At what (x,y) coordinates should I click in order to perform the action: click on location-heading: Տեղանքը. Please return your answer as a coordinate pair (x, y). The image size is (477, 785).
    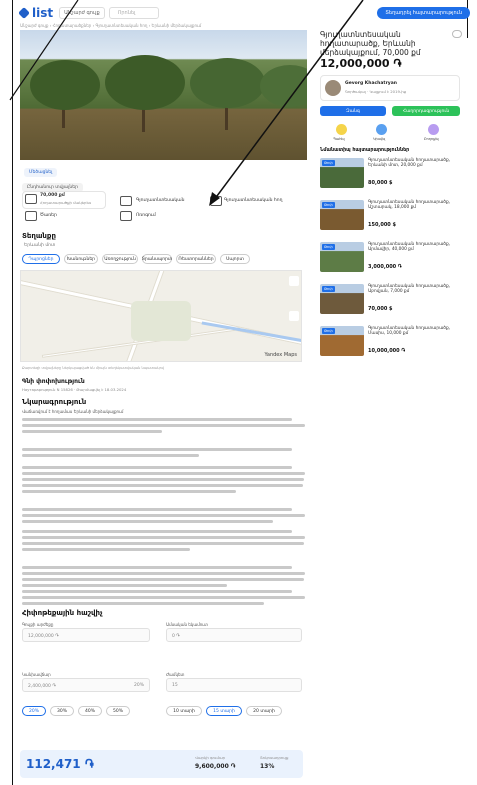
    Looking at the image, I should click on (39, 236).